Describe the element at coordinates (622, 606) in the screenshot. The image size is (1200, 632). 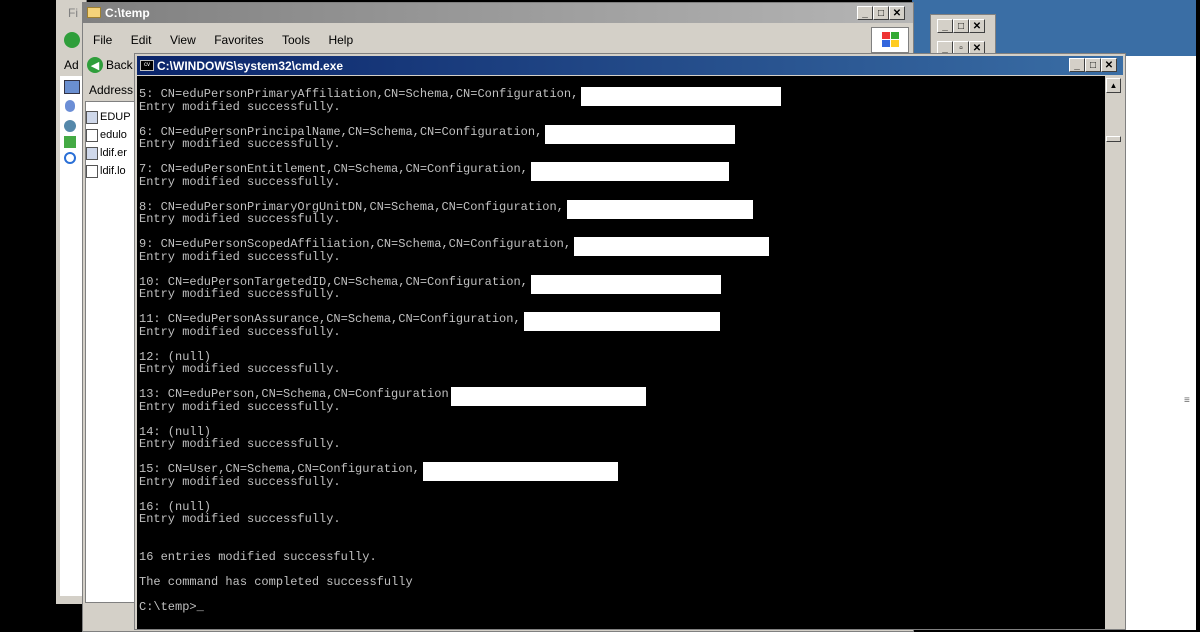
I see `console-line: C:\temp>_` at that location.